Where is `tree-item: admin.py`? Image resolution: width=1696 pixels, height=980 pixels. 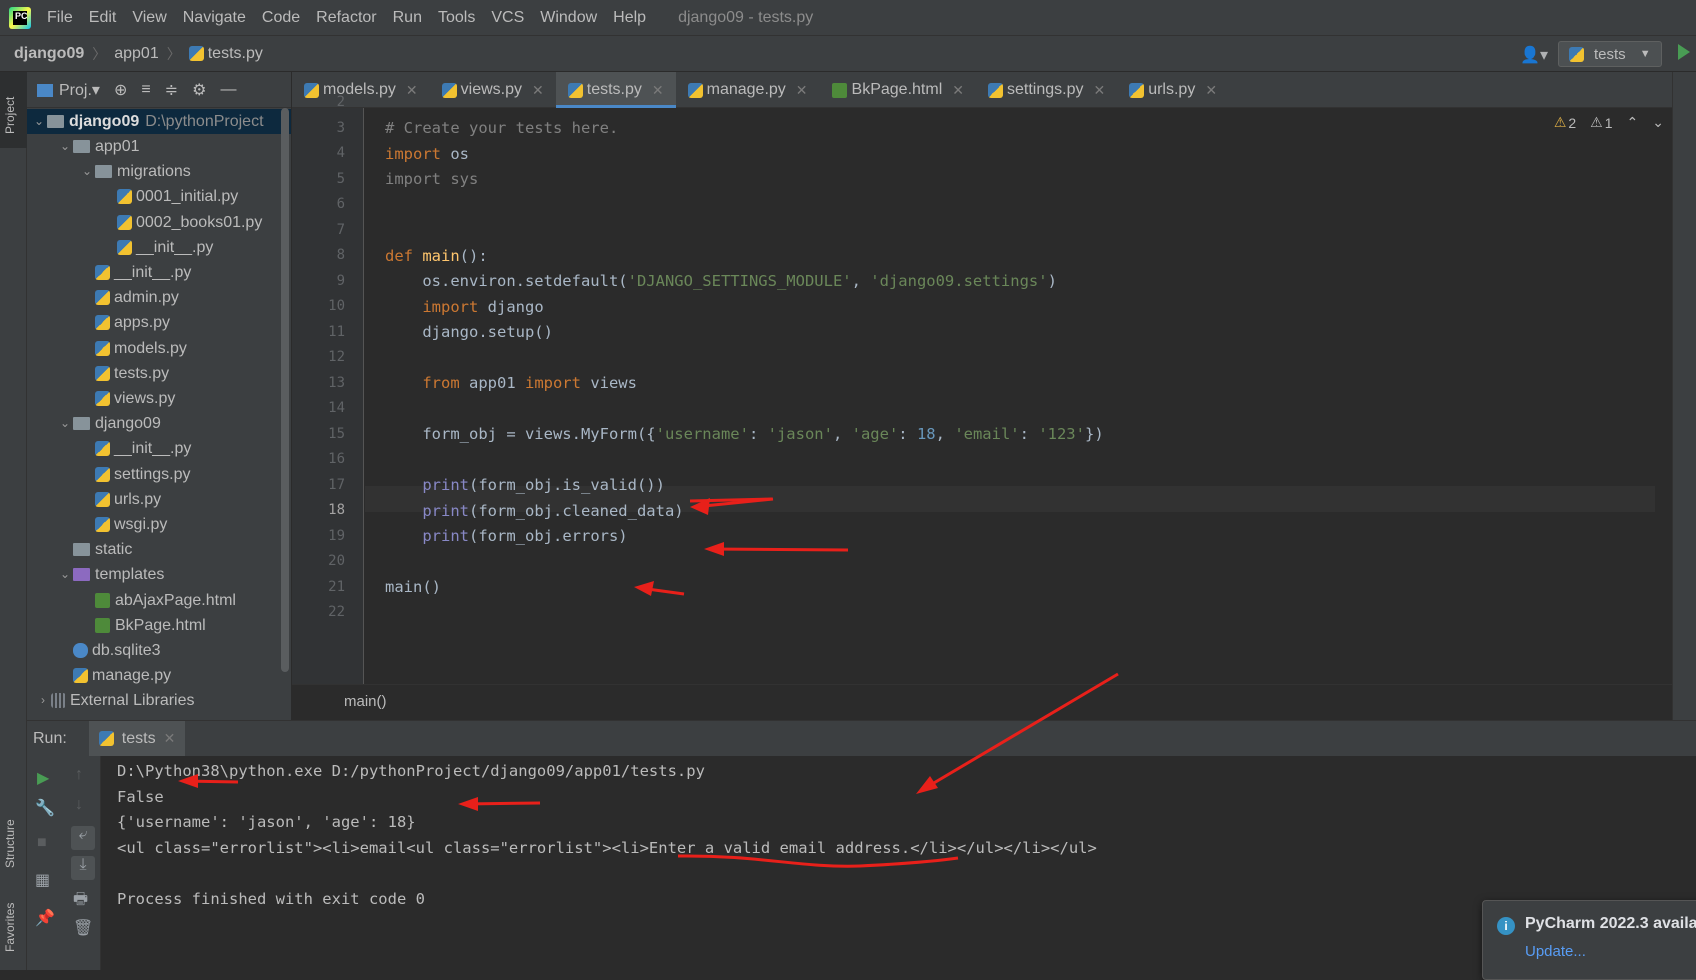 tree-item: admin.py is located at coordinates (129, 297).